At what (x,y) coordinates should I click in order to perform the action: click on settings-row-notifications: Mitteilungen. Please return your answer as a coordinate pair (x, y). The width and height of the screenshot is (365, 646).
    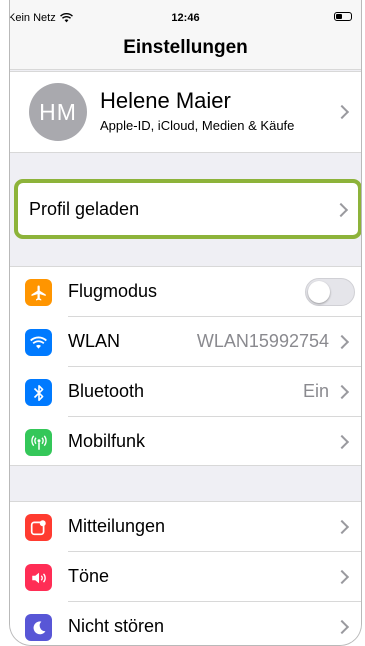
    Looking at the image, I should click on (185, 527).